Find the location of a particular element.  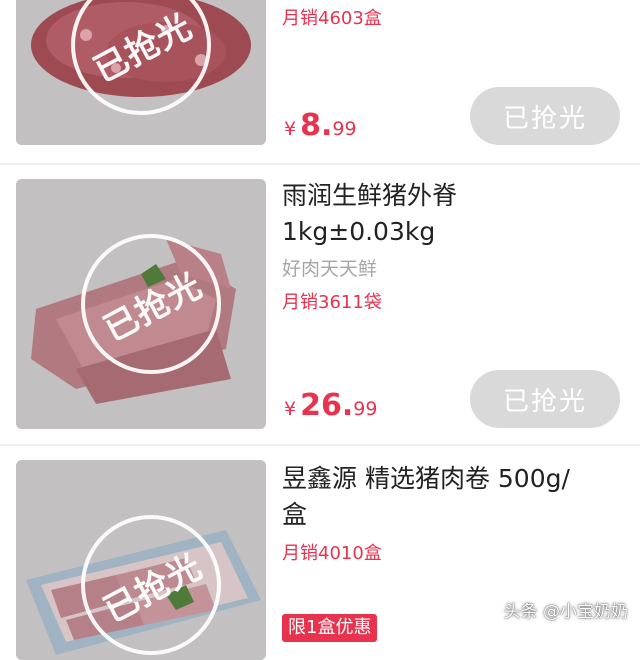

watermark: 头条 @小宝奶奶 is located at coordinates (565, 612).